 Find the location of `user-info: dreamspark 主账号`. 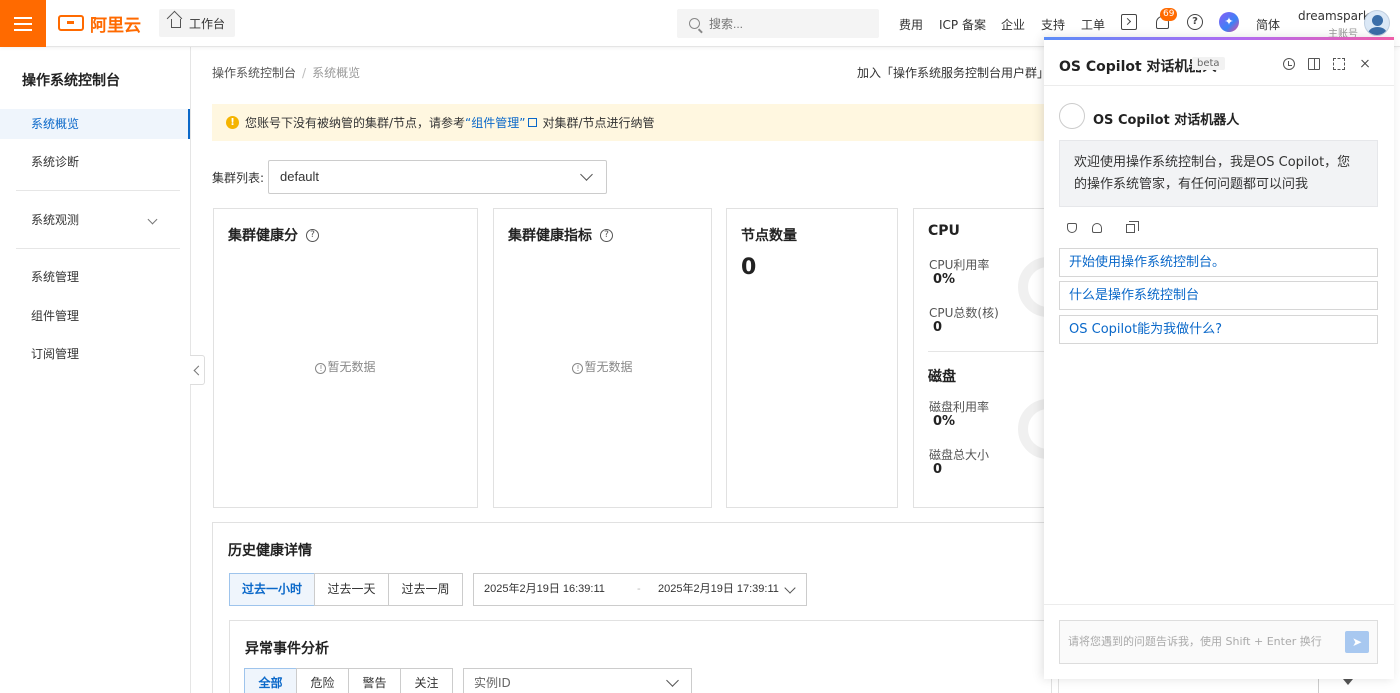

user-info: dreamspark 主账号 is located at coordinates (1334, 24).